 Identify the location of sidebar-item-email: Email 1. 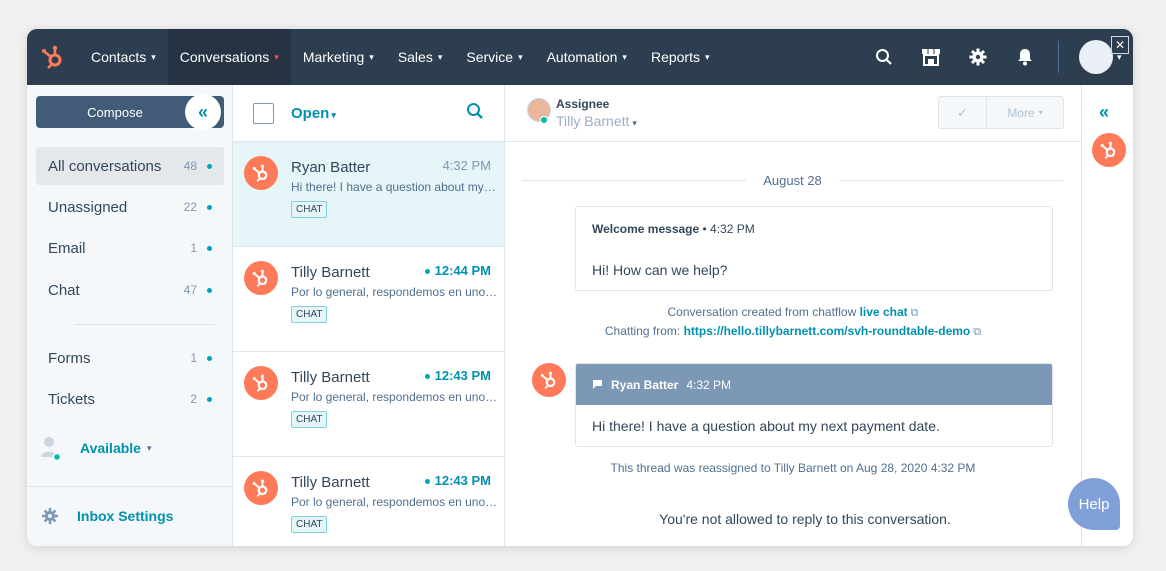
(130, 248).